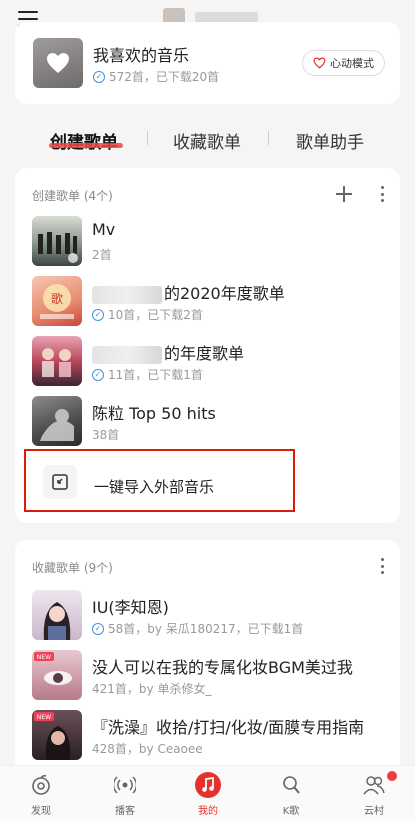 The height and width of the screenshot is (821, 415). I want to click on karaoke-icon, so click(291, 785).